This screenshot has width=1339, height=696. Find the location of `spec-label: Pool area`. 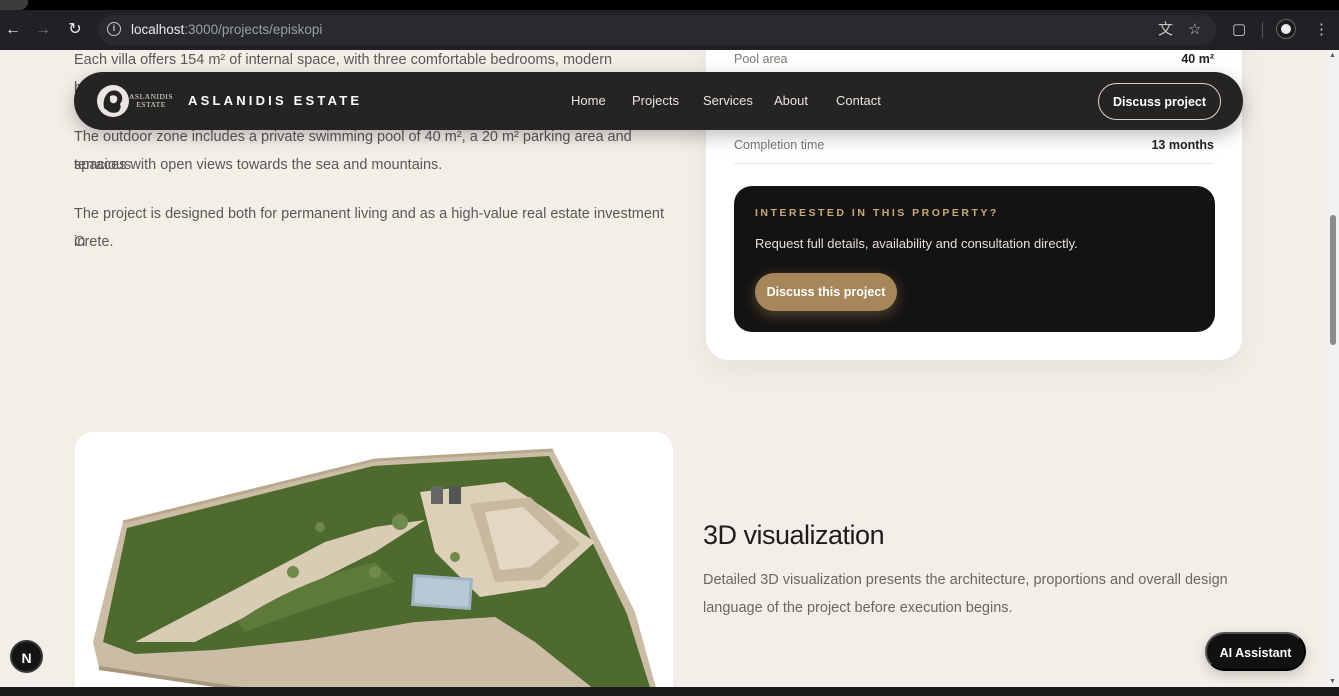

spec-label: Pool area is located at coordinates (761, 59).